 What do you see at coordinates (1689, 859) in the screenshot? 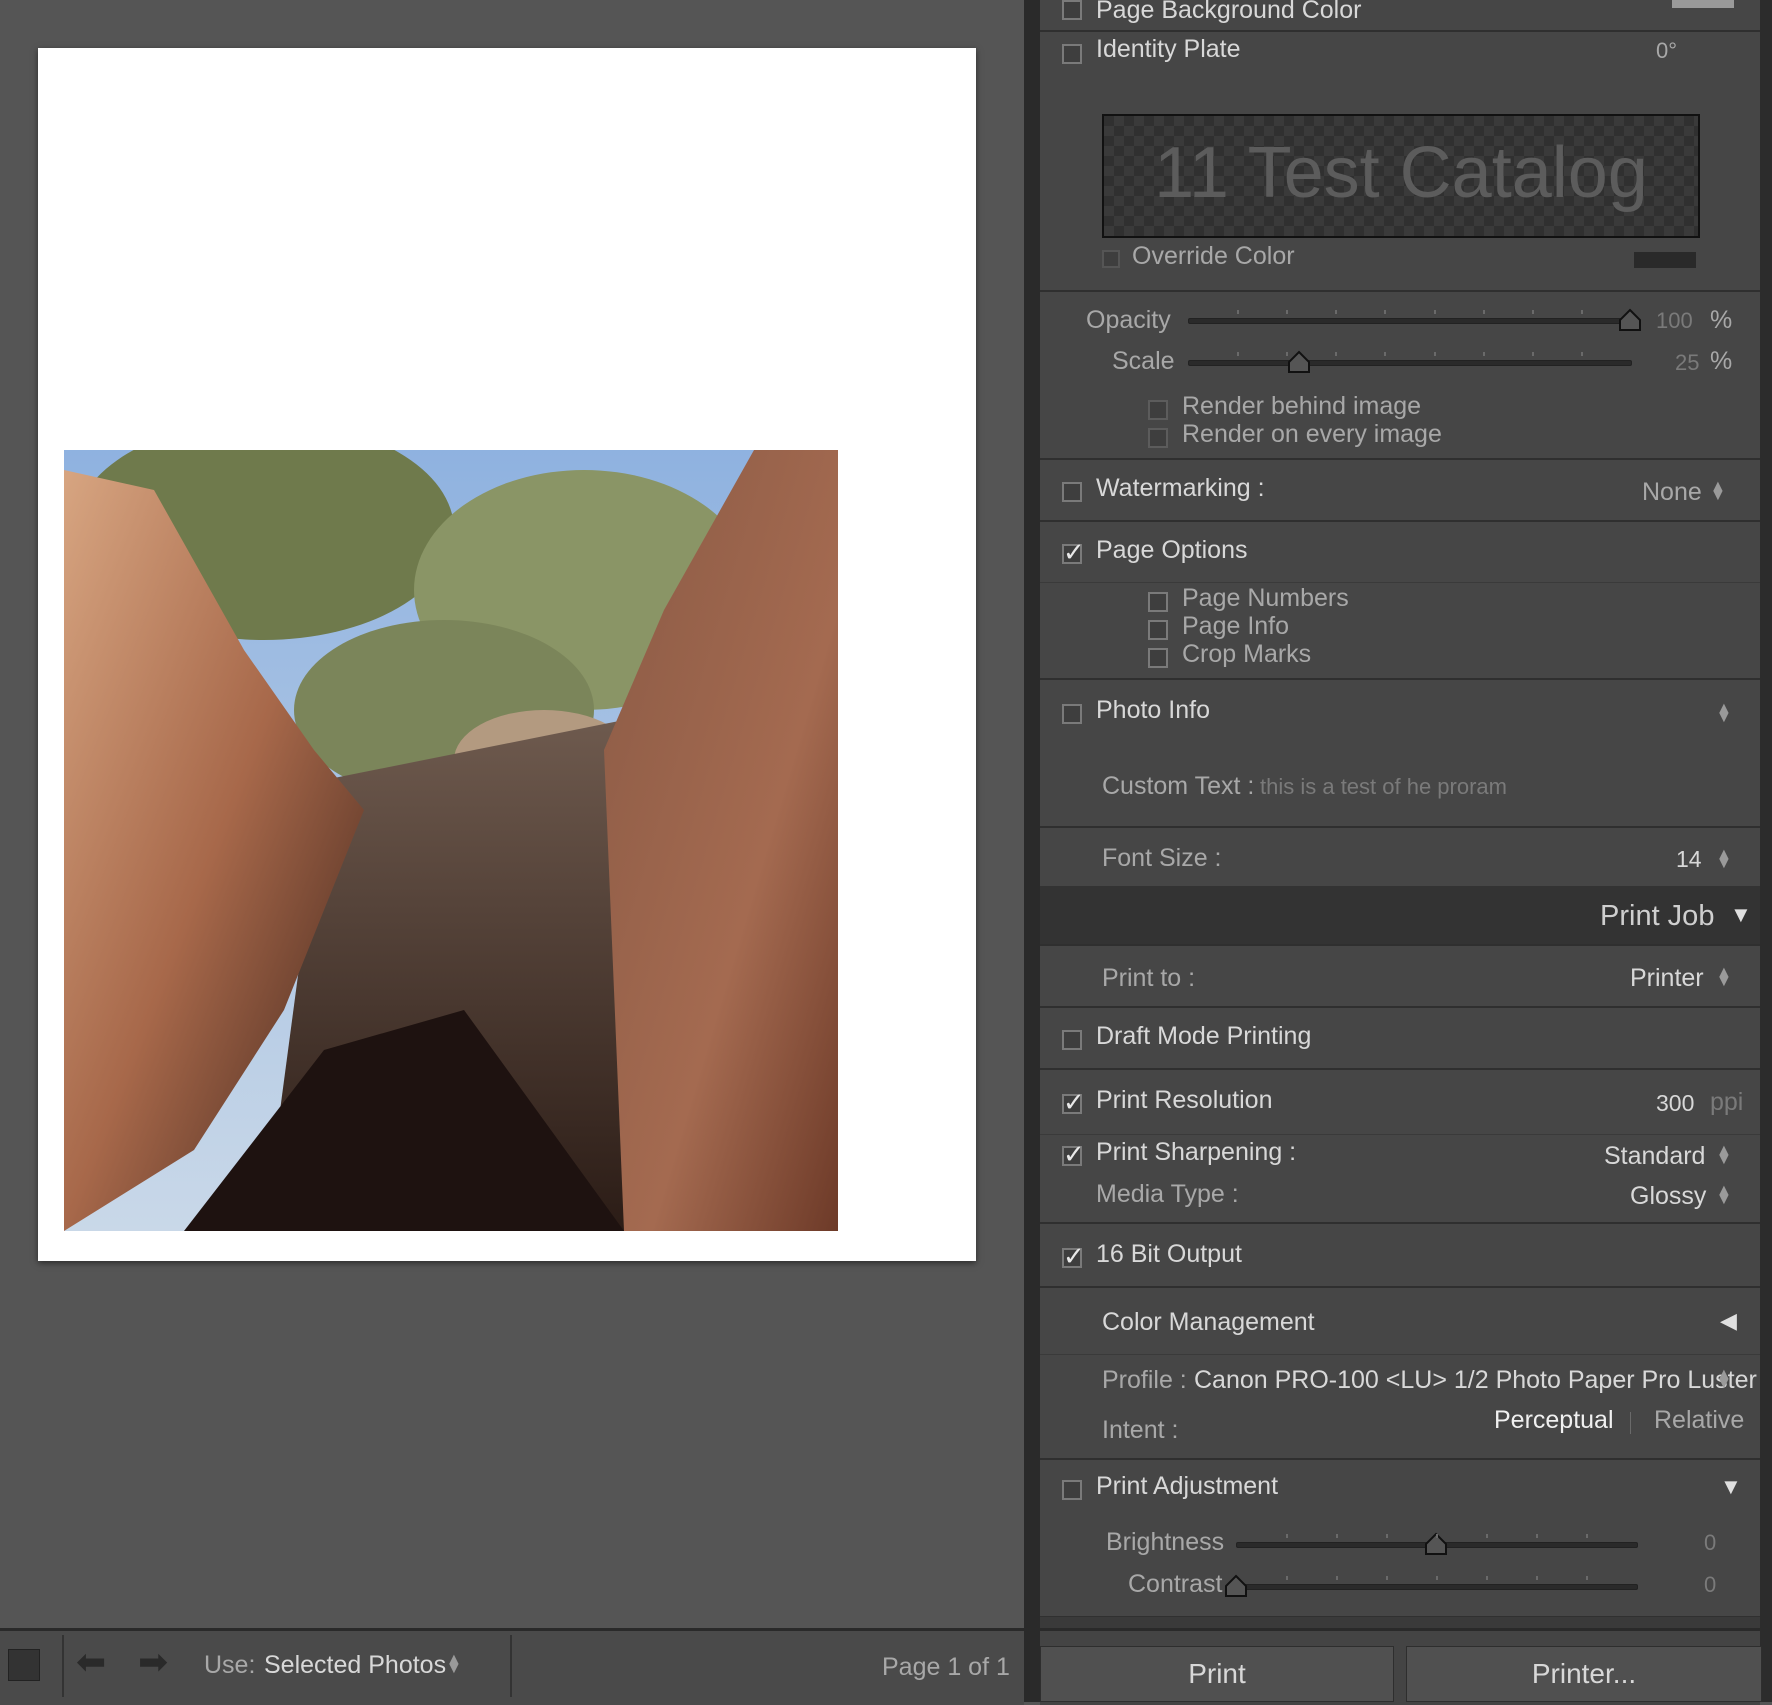
I see `font-size-value: 14` at bounding box center [1689, 859].